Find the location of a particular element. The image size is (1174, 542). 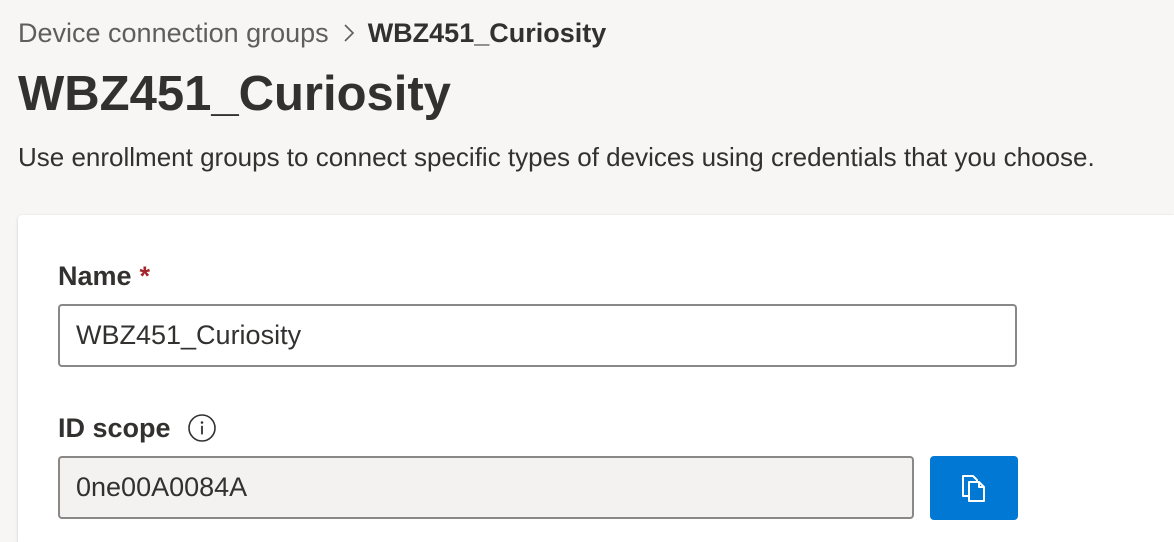

name-input is located at coordinates (537, 335).